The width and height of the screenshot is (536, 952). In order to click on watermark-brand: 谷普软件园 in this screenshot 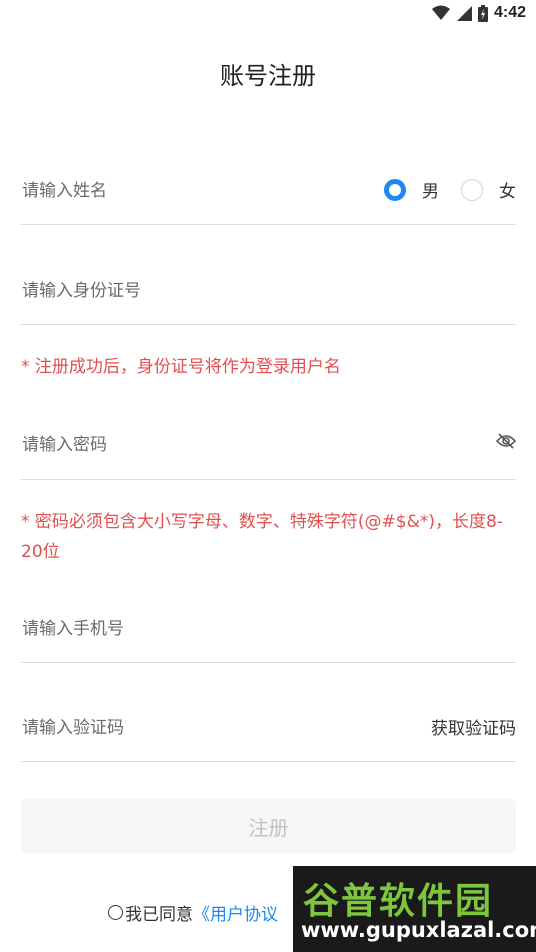, I will do `click(398, 901)`.